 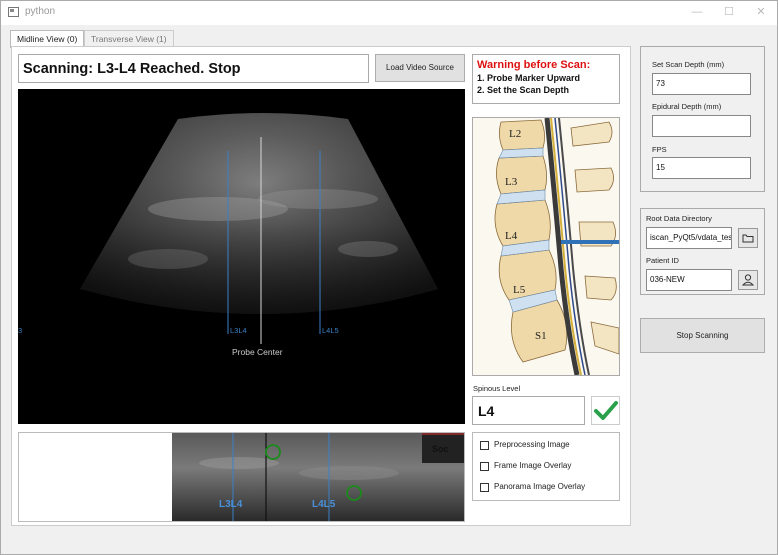 What do you see at coordinates (701, 126) in the screenshot?
I see `epidural-depth-input` at bounding box center [701, 126].